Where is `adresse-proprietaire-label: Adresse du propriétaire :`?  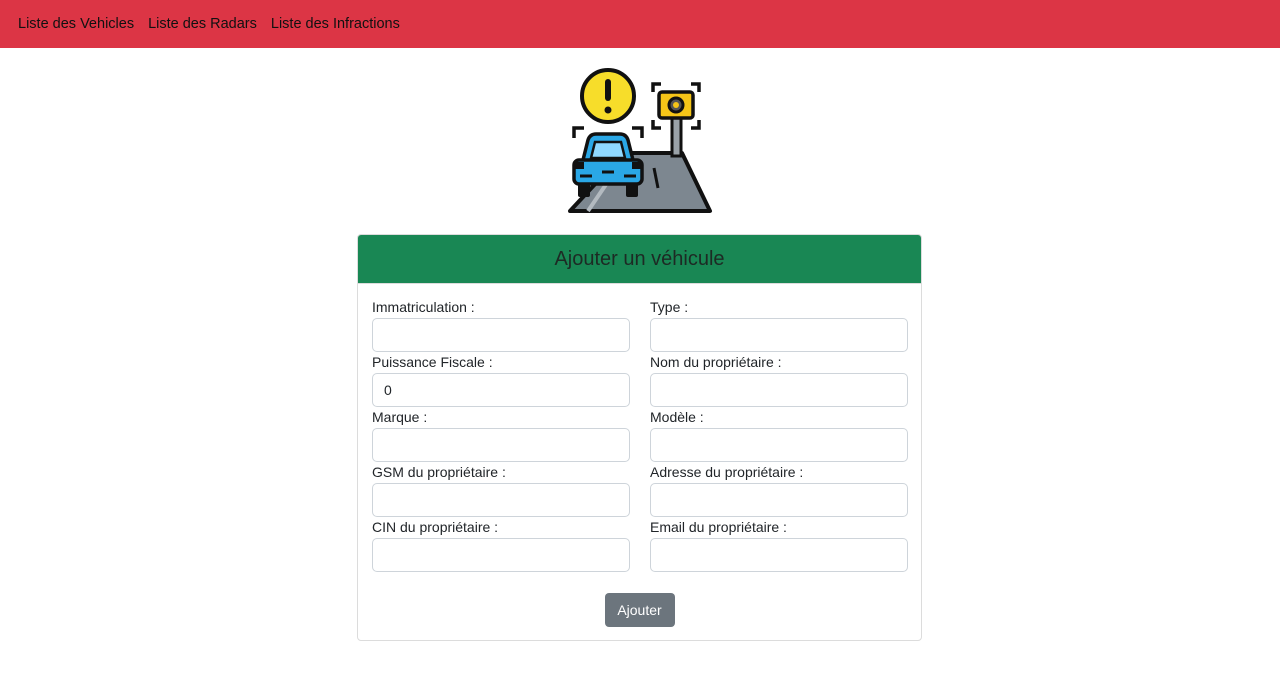
adresse-proprietaire-label: Adresse du propriétaire : is located at coordinates (727, 472).